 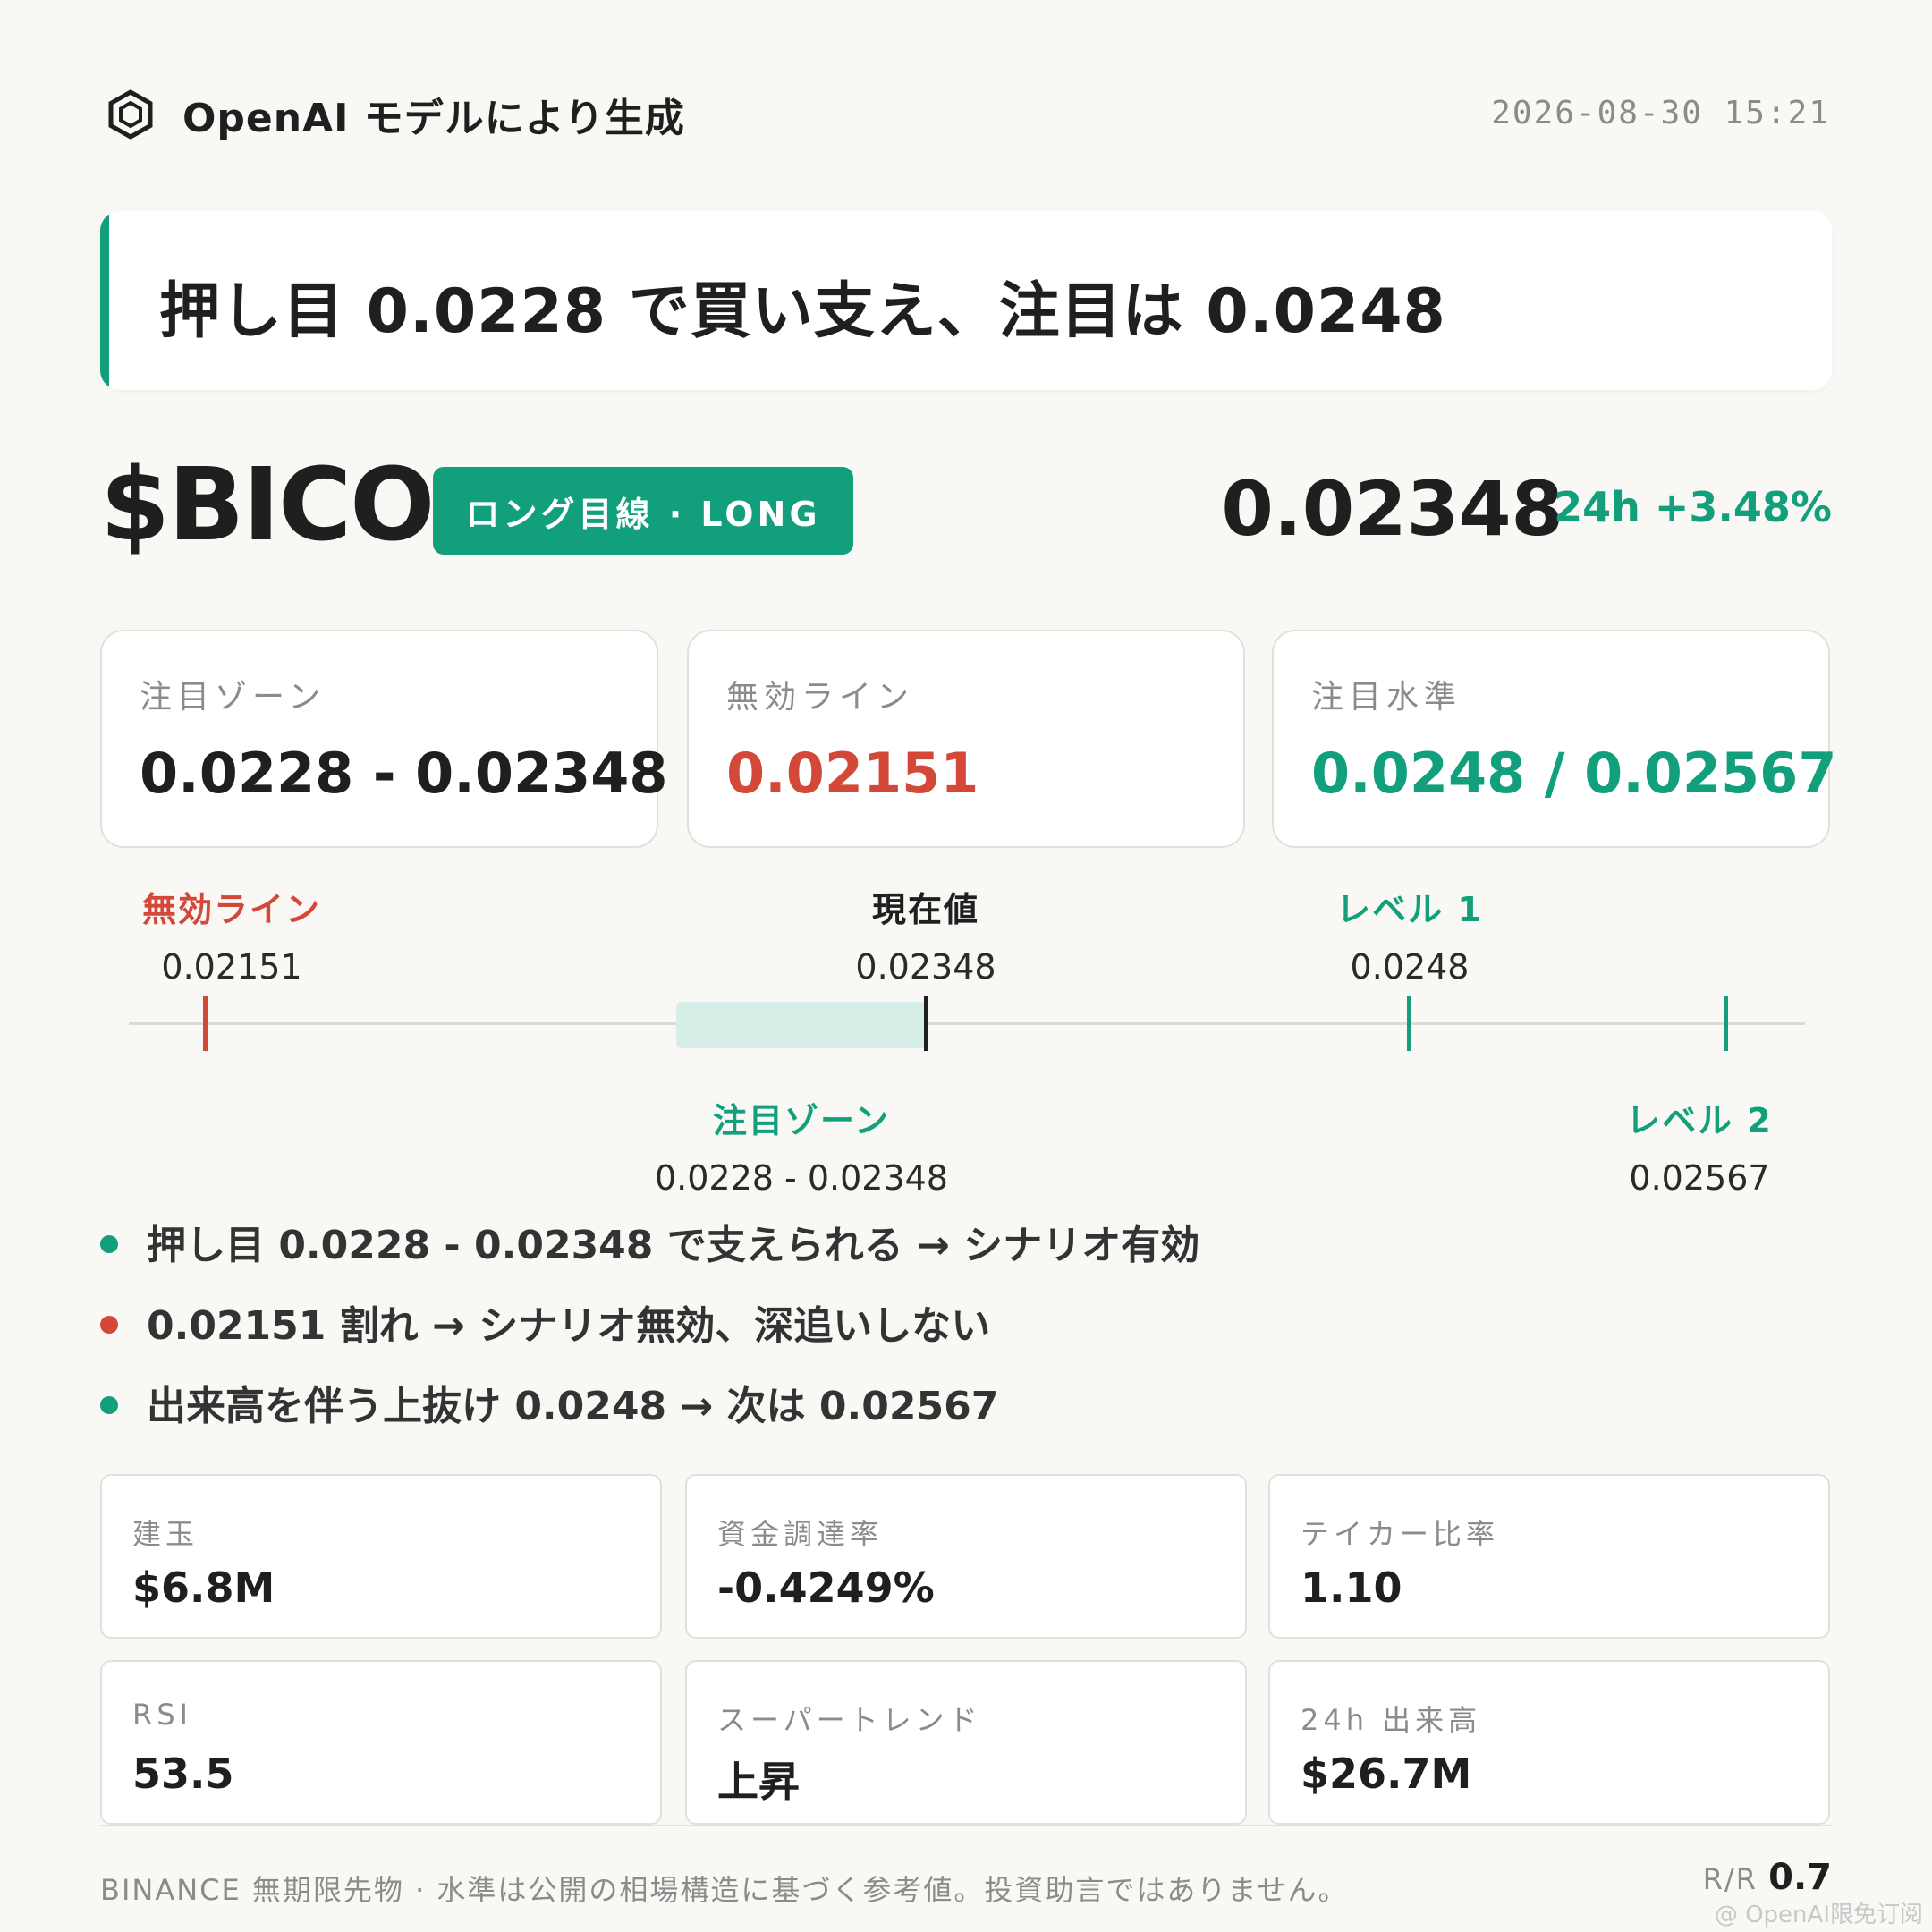 I want to click on rr-label: R/R, so click(x=1735, y=1879).